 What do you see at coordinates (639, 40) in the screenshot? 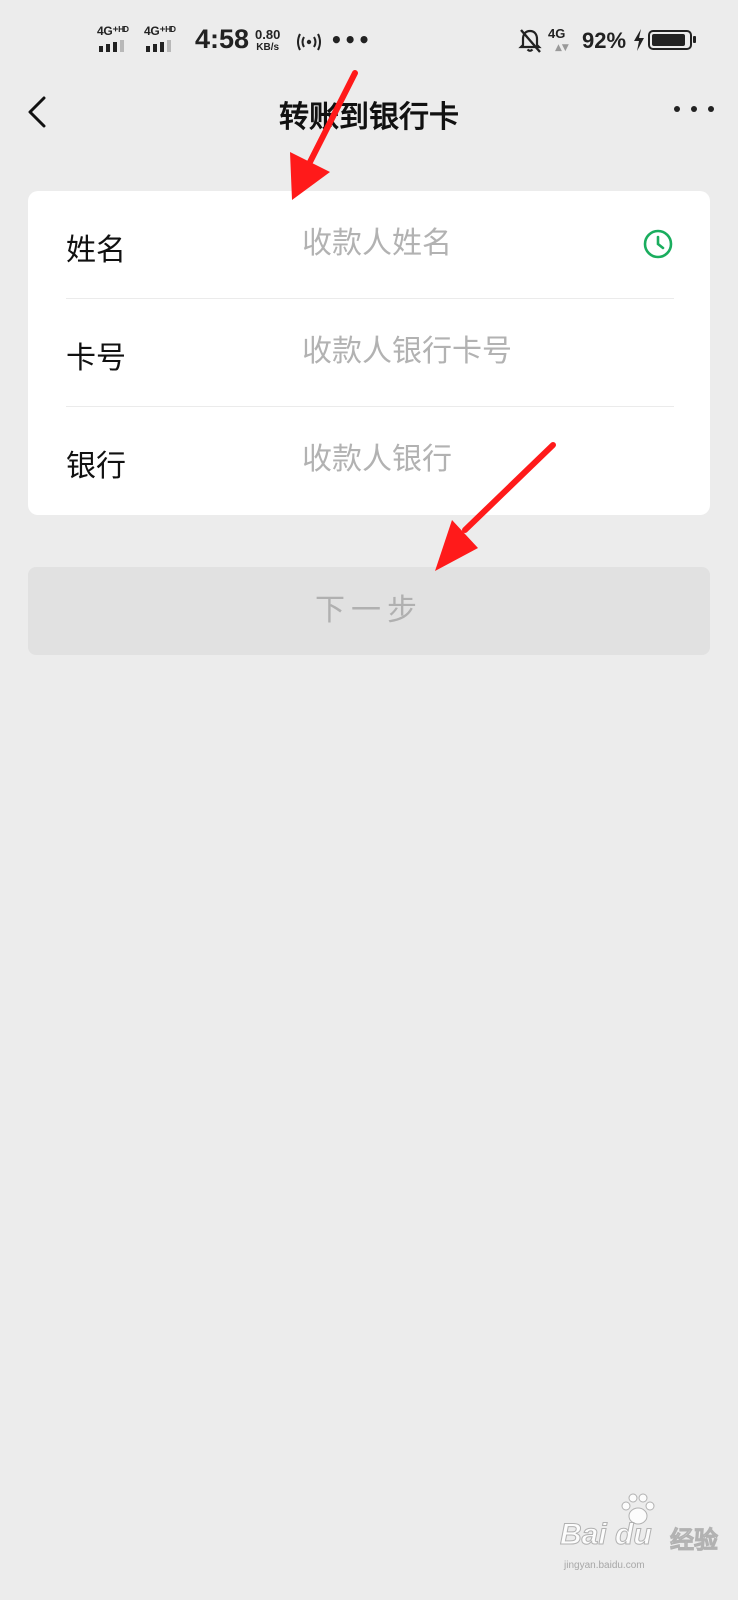
I see `charging-icon` at bounding box center [639, 40].